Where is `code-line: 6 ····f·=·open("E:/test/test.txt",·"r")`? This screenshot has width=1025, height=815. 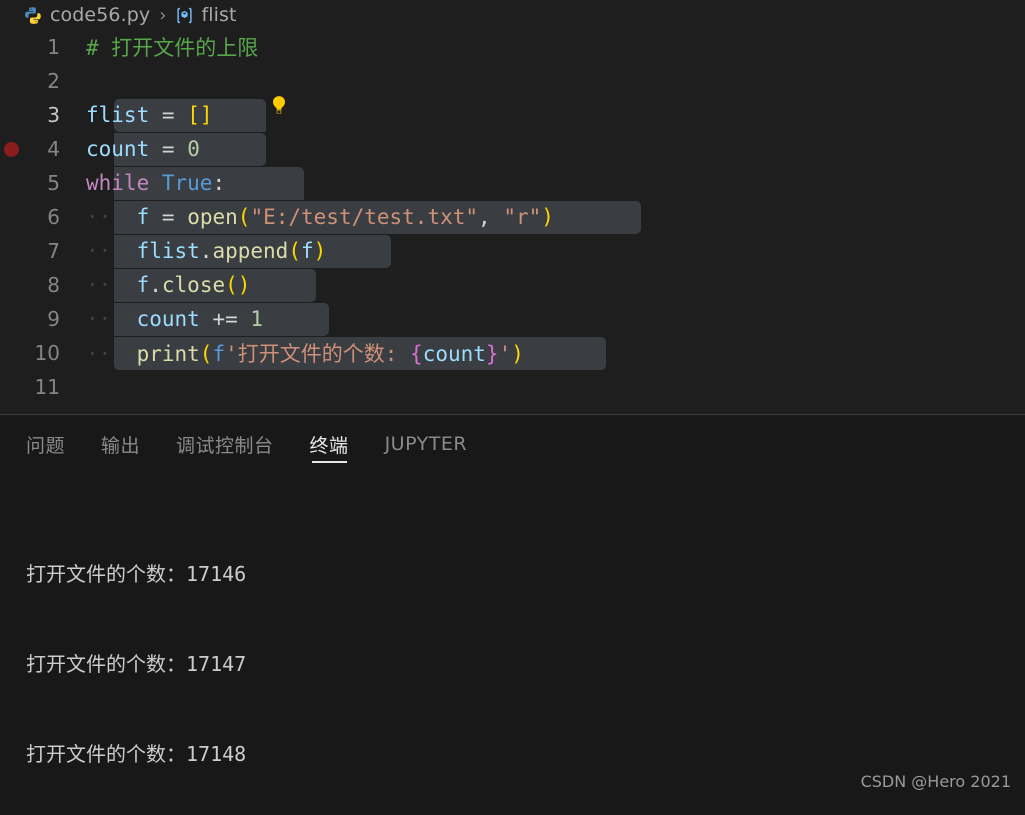 code-line: 6 ····f·=·open("E:/test/test.txt",·"r") is located at coordinates (512, 217).